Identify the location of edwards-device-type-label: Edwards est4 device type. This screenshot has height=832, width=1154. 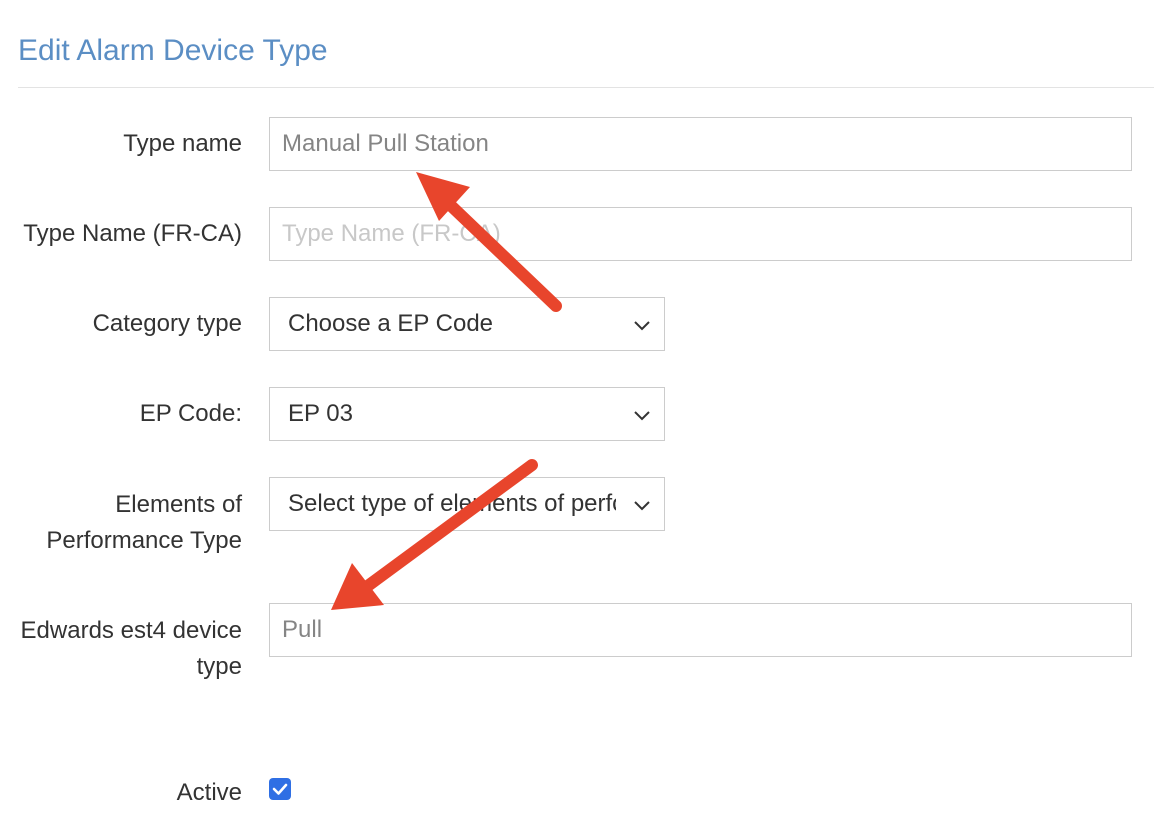
(131, 648).